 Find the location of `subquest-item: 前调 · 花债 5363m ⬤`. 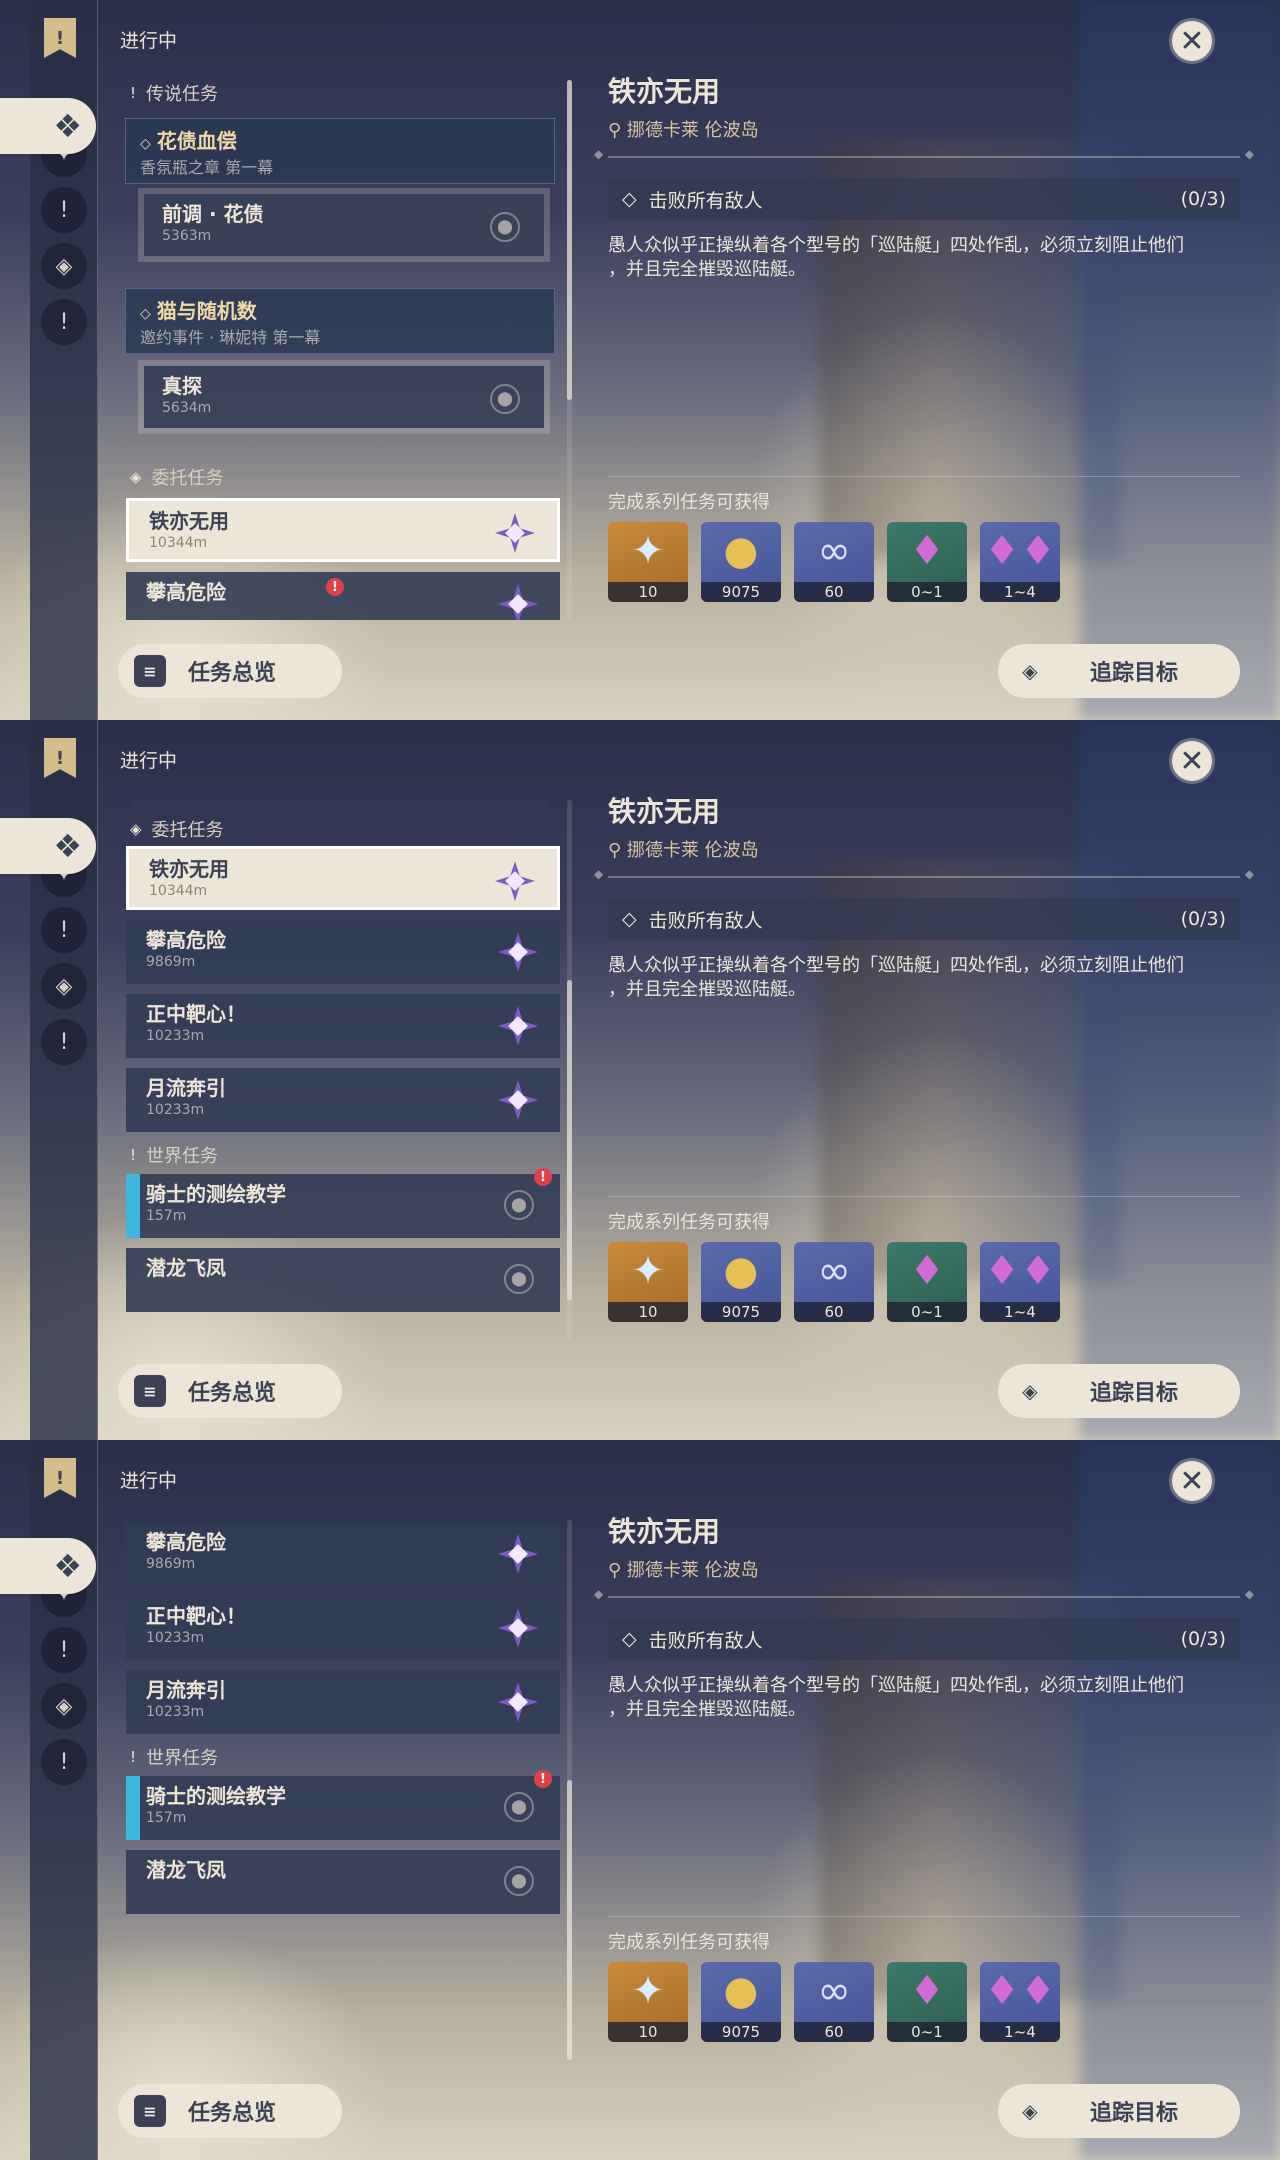

subquest-item: 前调 · 花债 5363m ⬤ is located at coordinates (344, 225).